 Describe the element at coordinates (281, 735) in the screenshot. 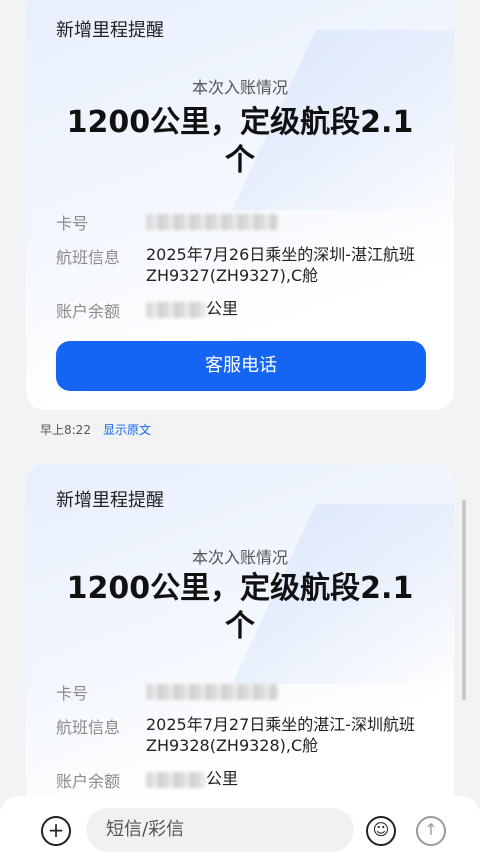

I see `flight-info-value: 2025年7月27日乘坐的湛江-深圳航班ZH9328(ZH9328),C舱` at that location.